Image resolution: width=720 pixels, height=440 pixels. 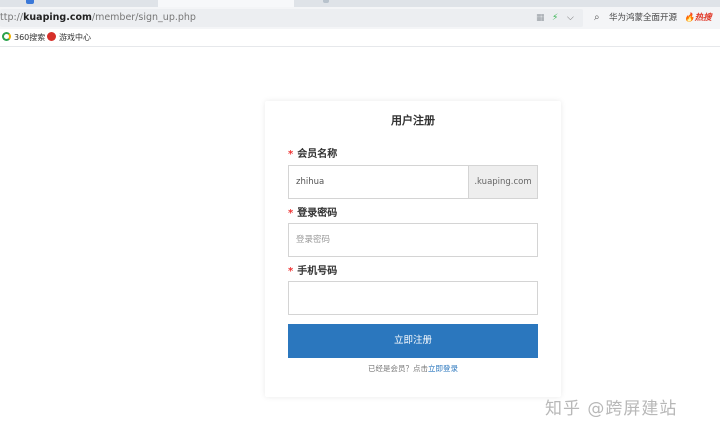 What do you see at coordinates (597, 17) in the screenshot?
I see `search-icon: ⌕` at bounding box center [597, 17].